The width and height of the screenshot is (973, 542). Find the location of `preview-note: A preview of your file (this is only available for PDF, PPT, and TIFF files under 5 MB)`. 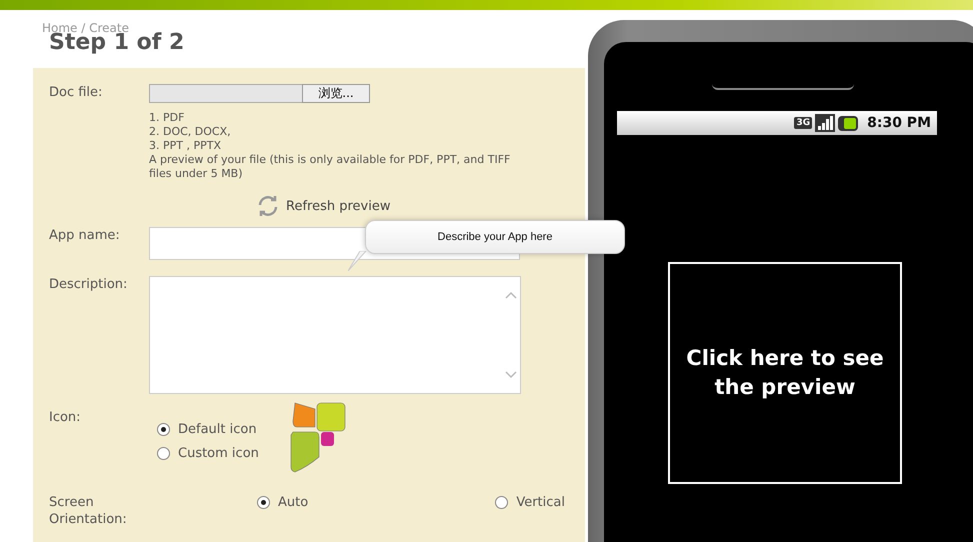

preview-note: A preview of your file (this is only available for PDF, PPT, and TIFF files under 5 MB) is located at coordinates (330, 167).